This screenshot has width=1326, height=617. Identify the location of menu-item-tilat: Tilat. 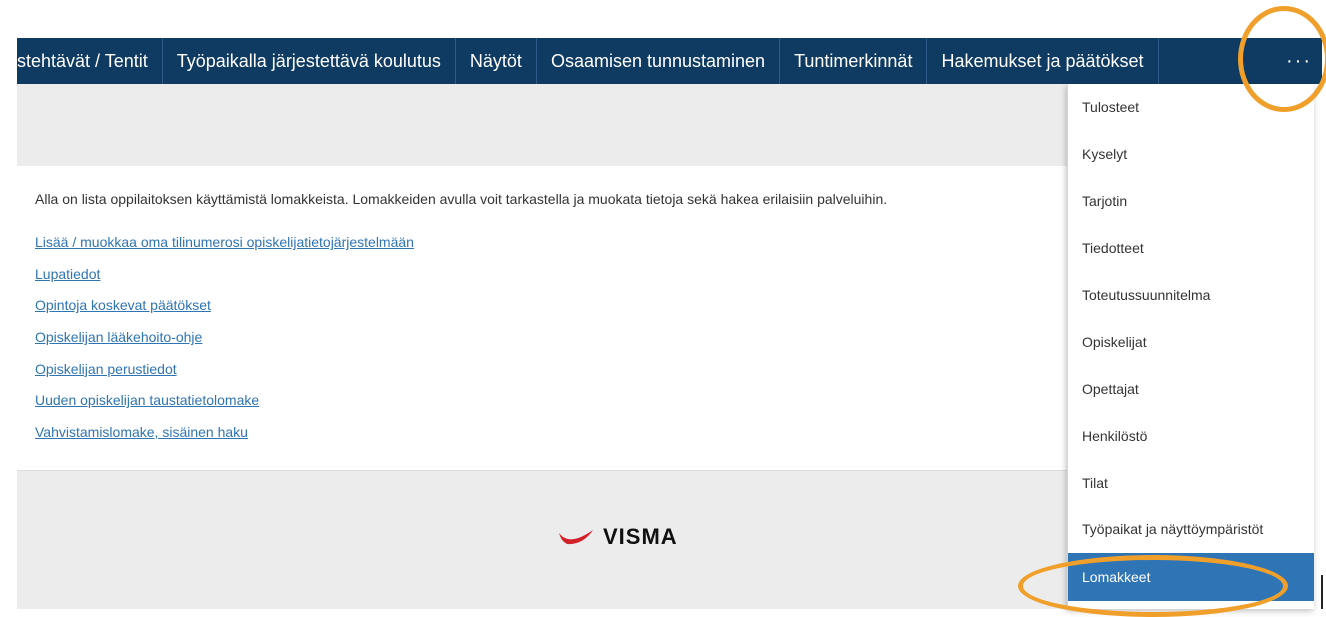
(1191, 482).